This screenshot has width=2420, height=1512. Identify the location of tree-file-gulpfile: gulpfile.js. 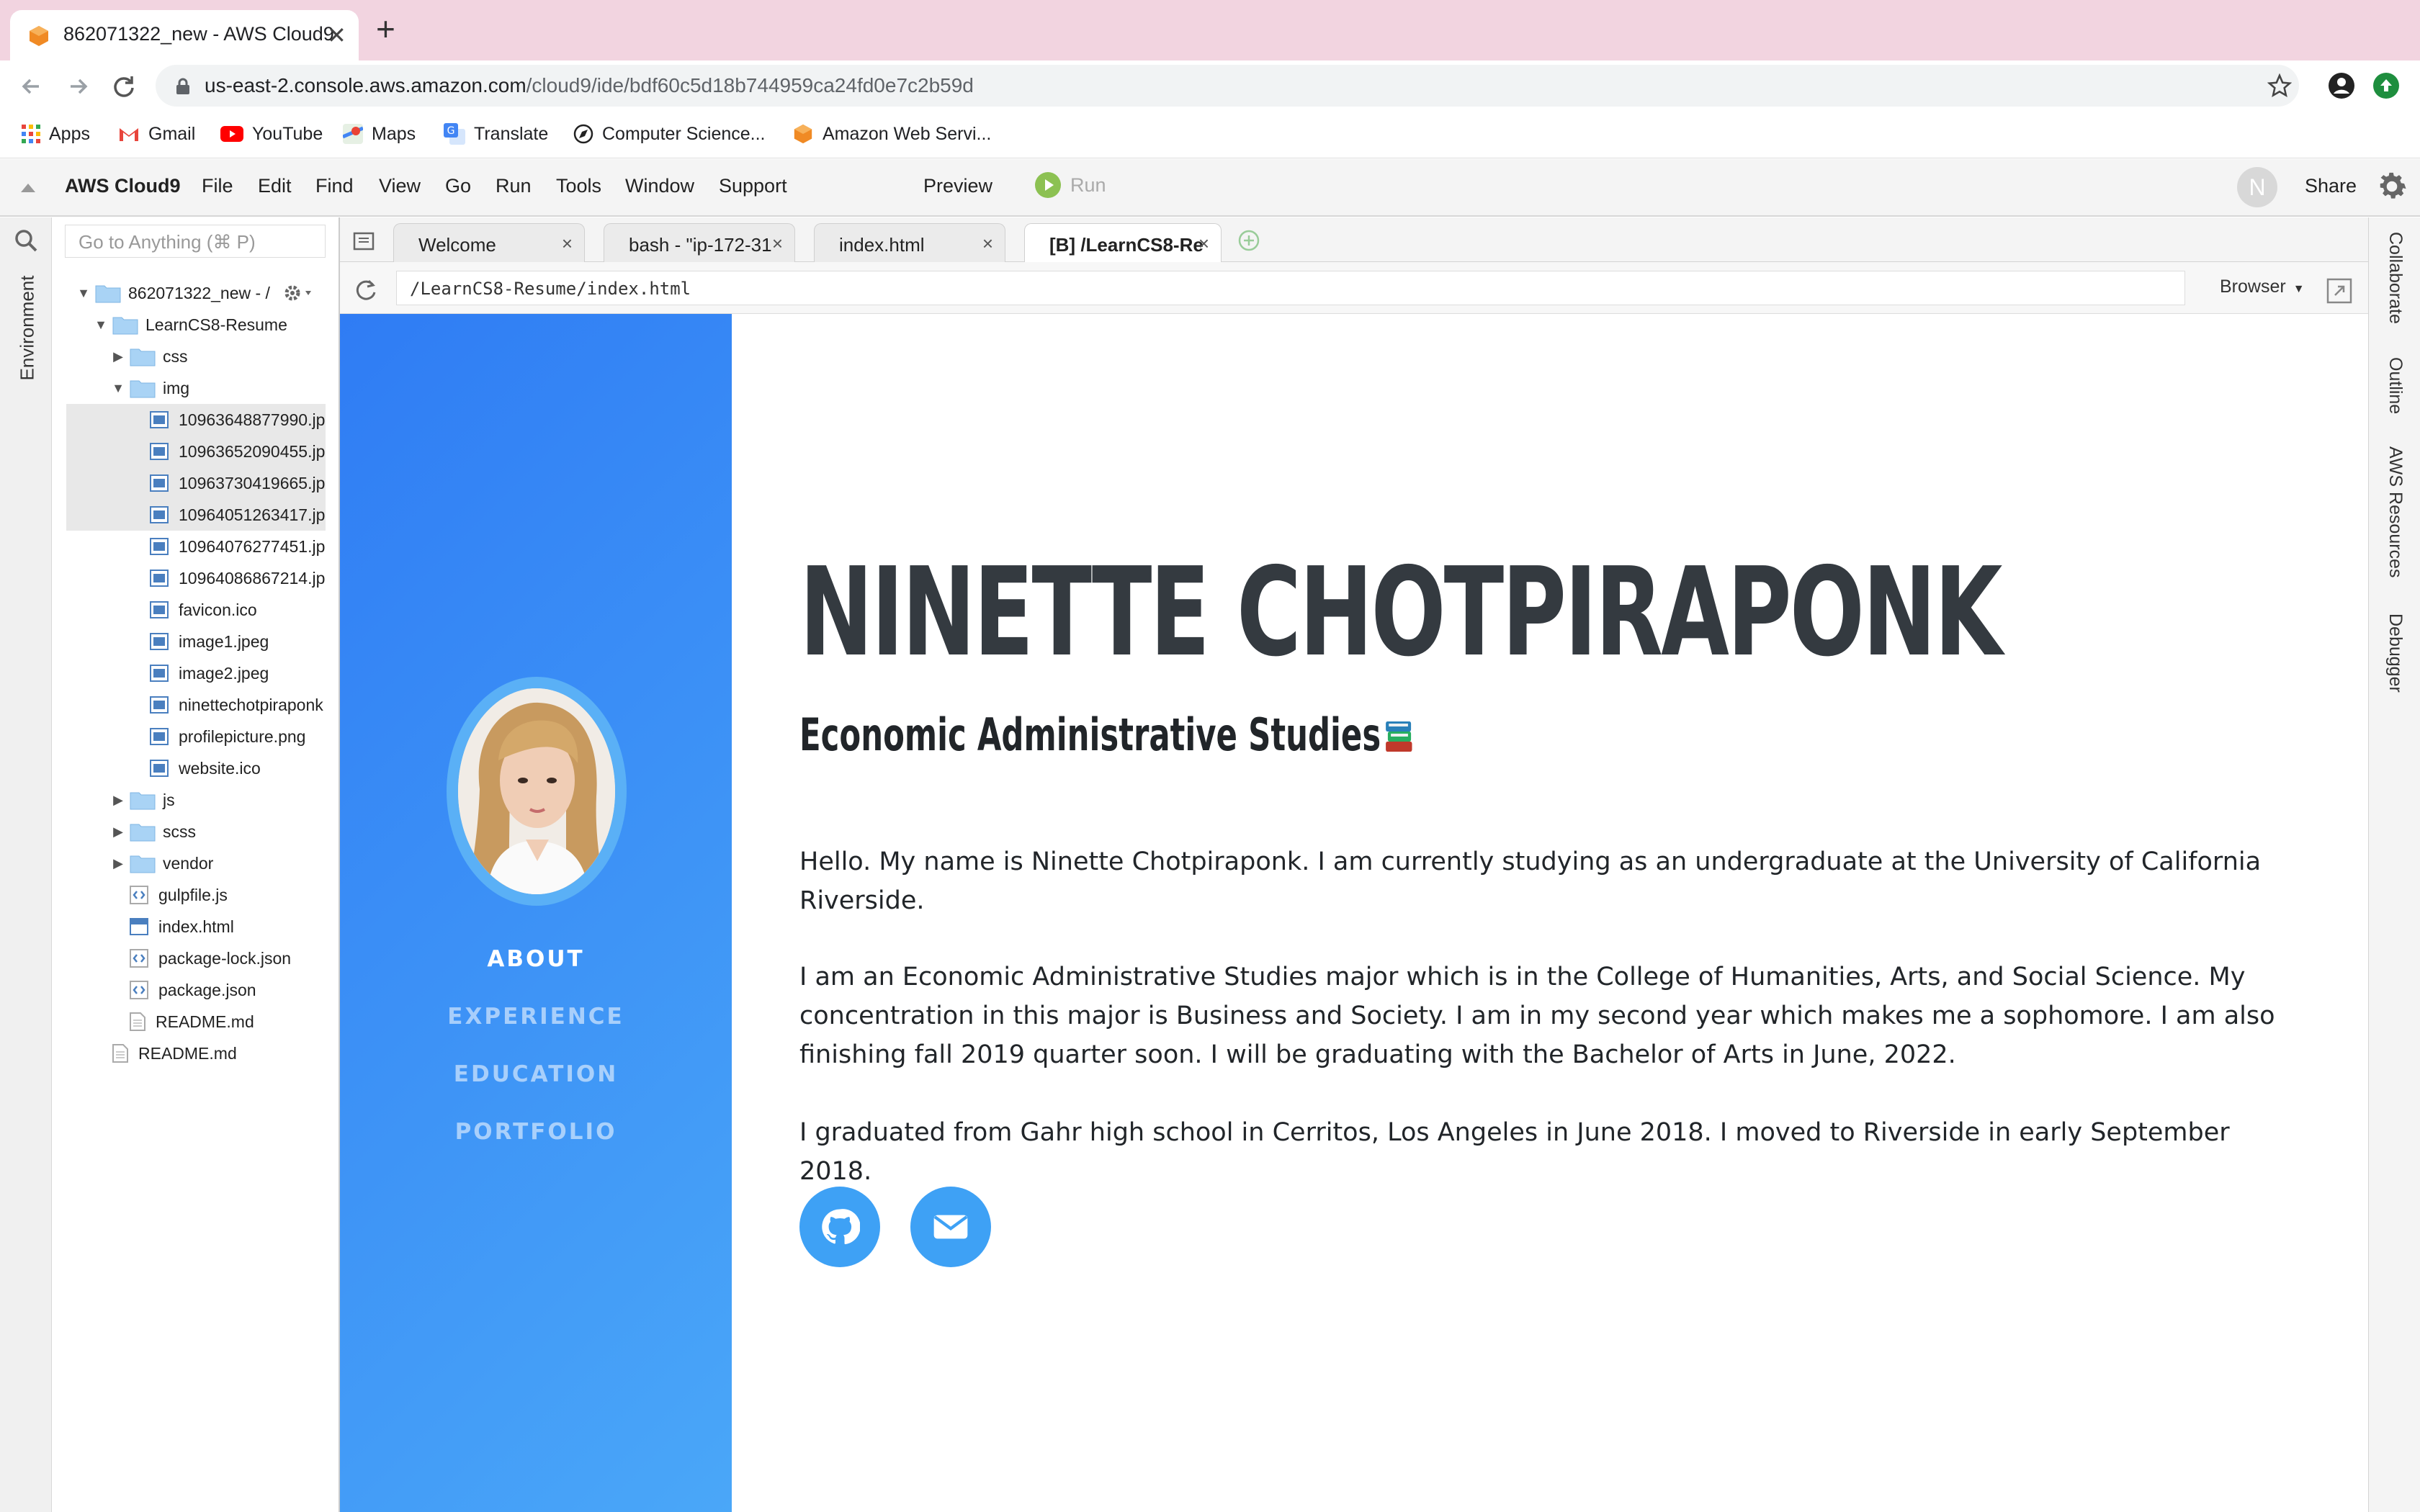
(196, 895).